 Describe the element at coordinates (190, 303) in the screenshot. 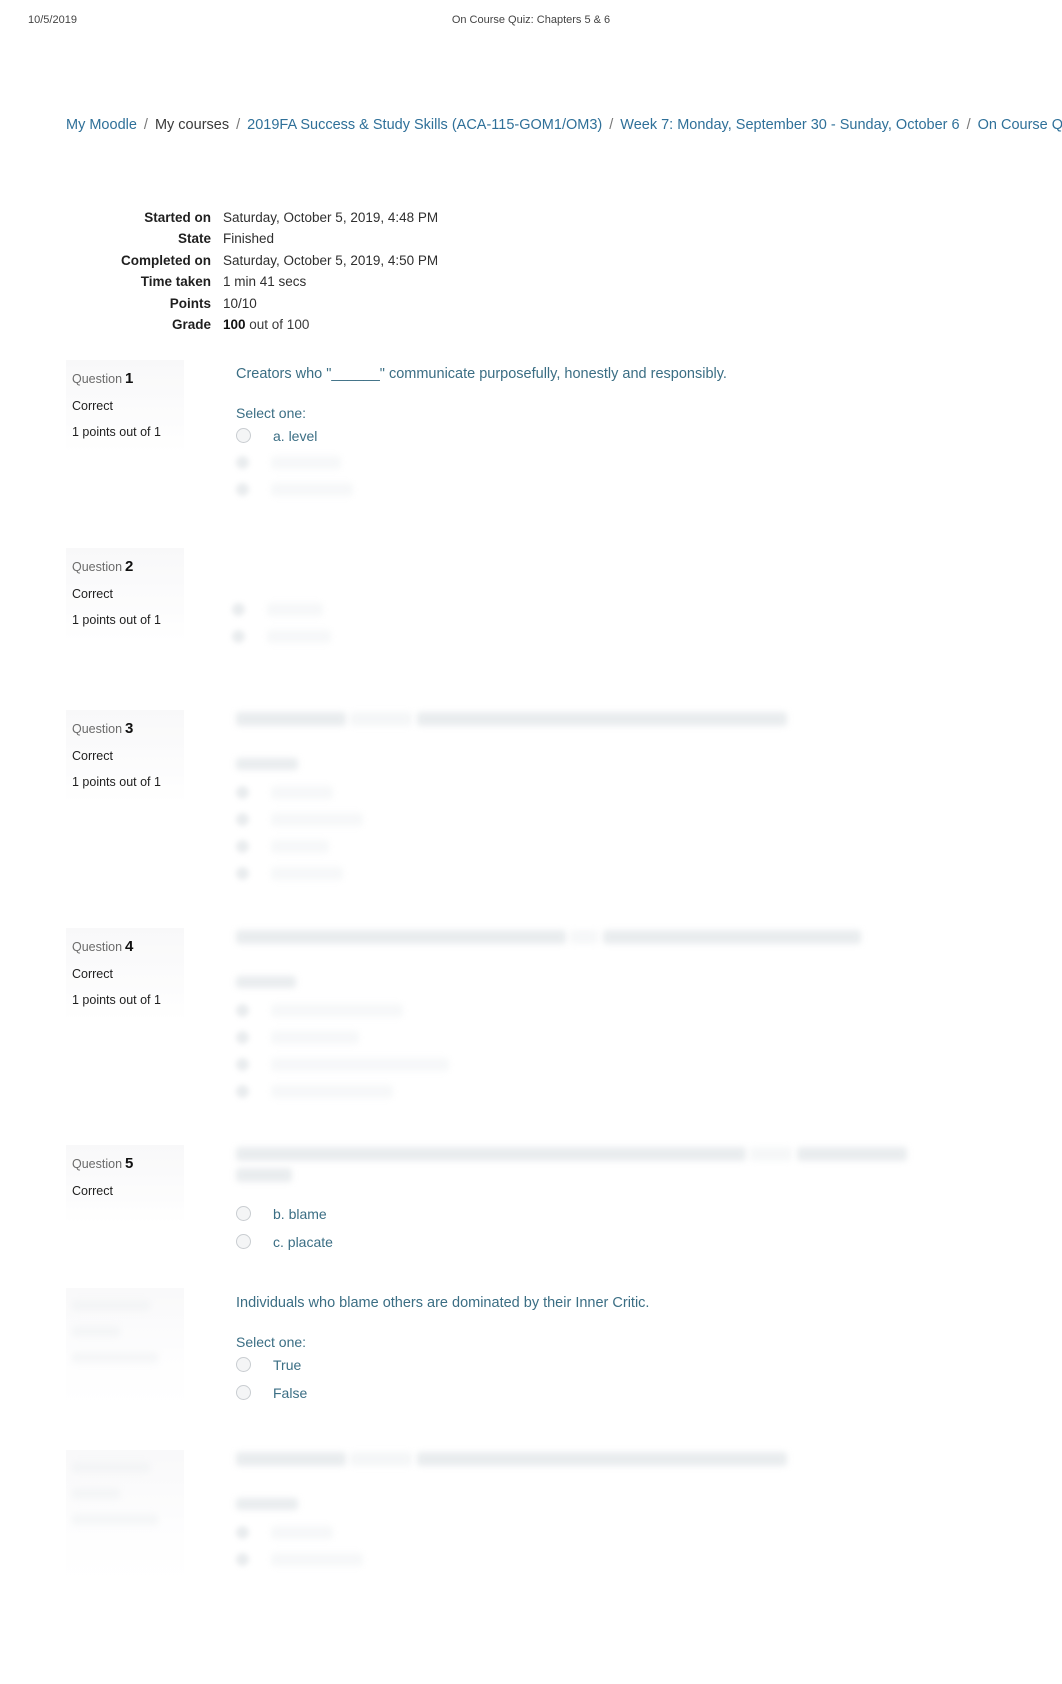

I see `summary-label-points: Points` at that location.